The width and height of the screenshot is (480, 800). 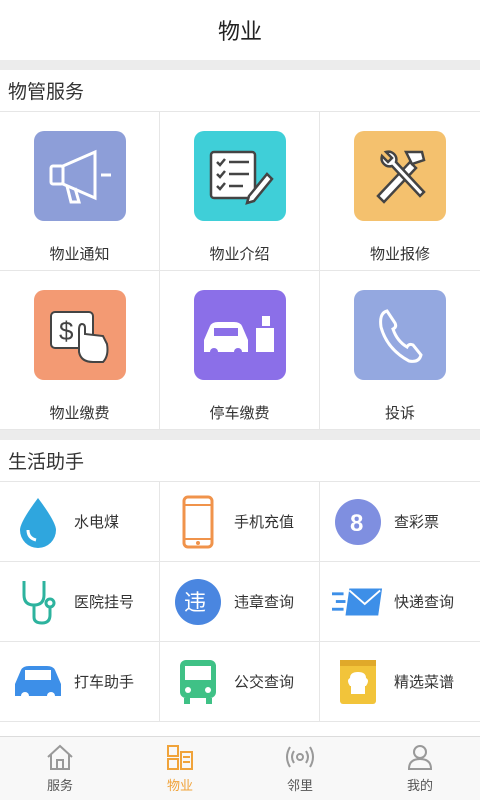 What do you see at coordinates (59, 786) in the screenshot?
I see `tab-label: 服务` at bounding box center [59, 786].